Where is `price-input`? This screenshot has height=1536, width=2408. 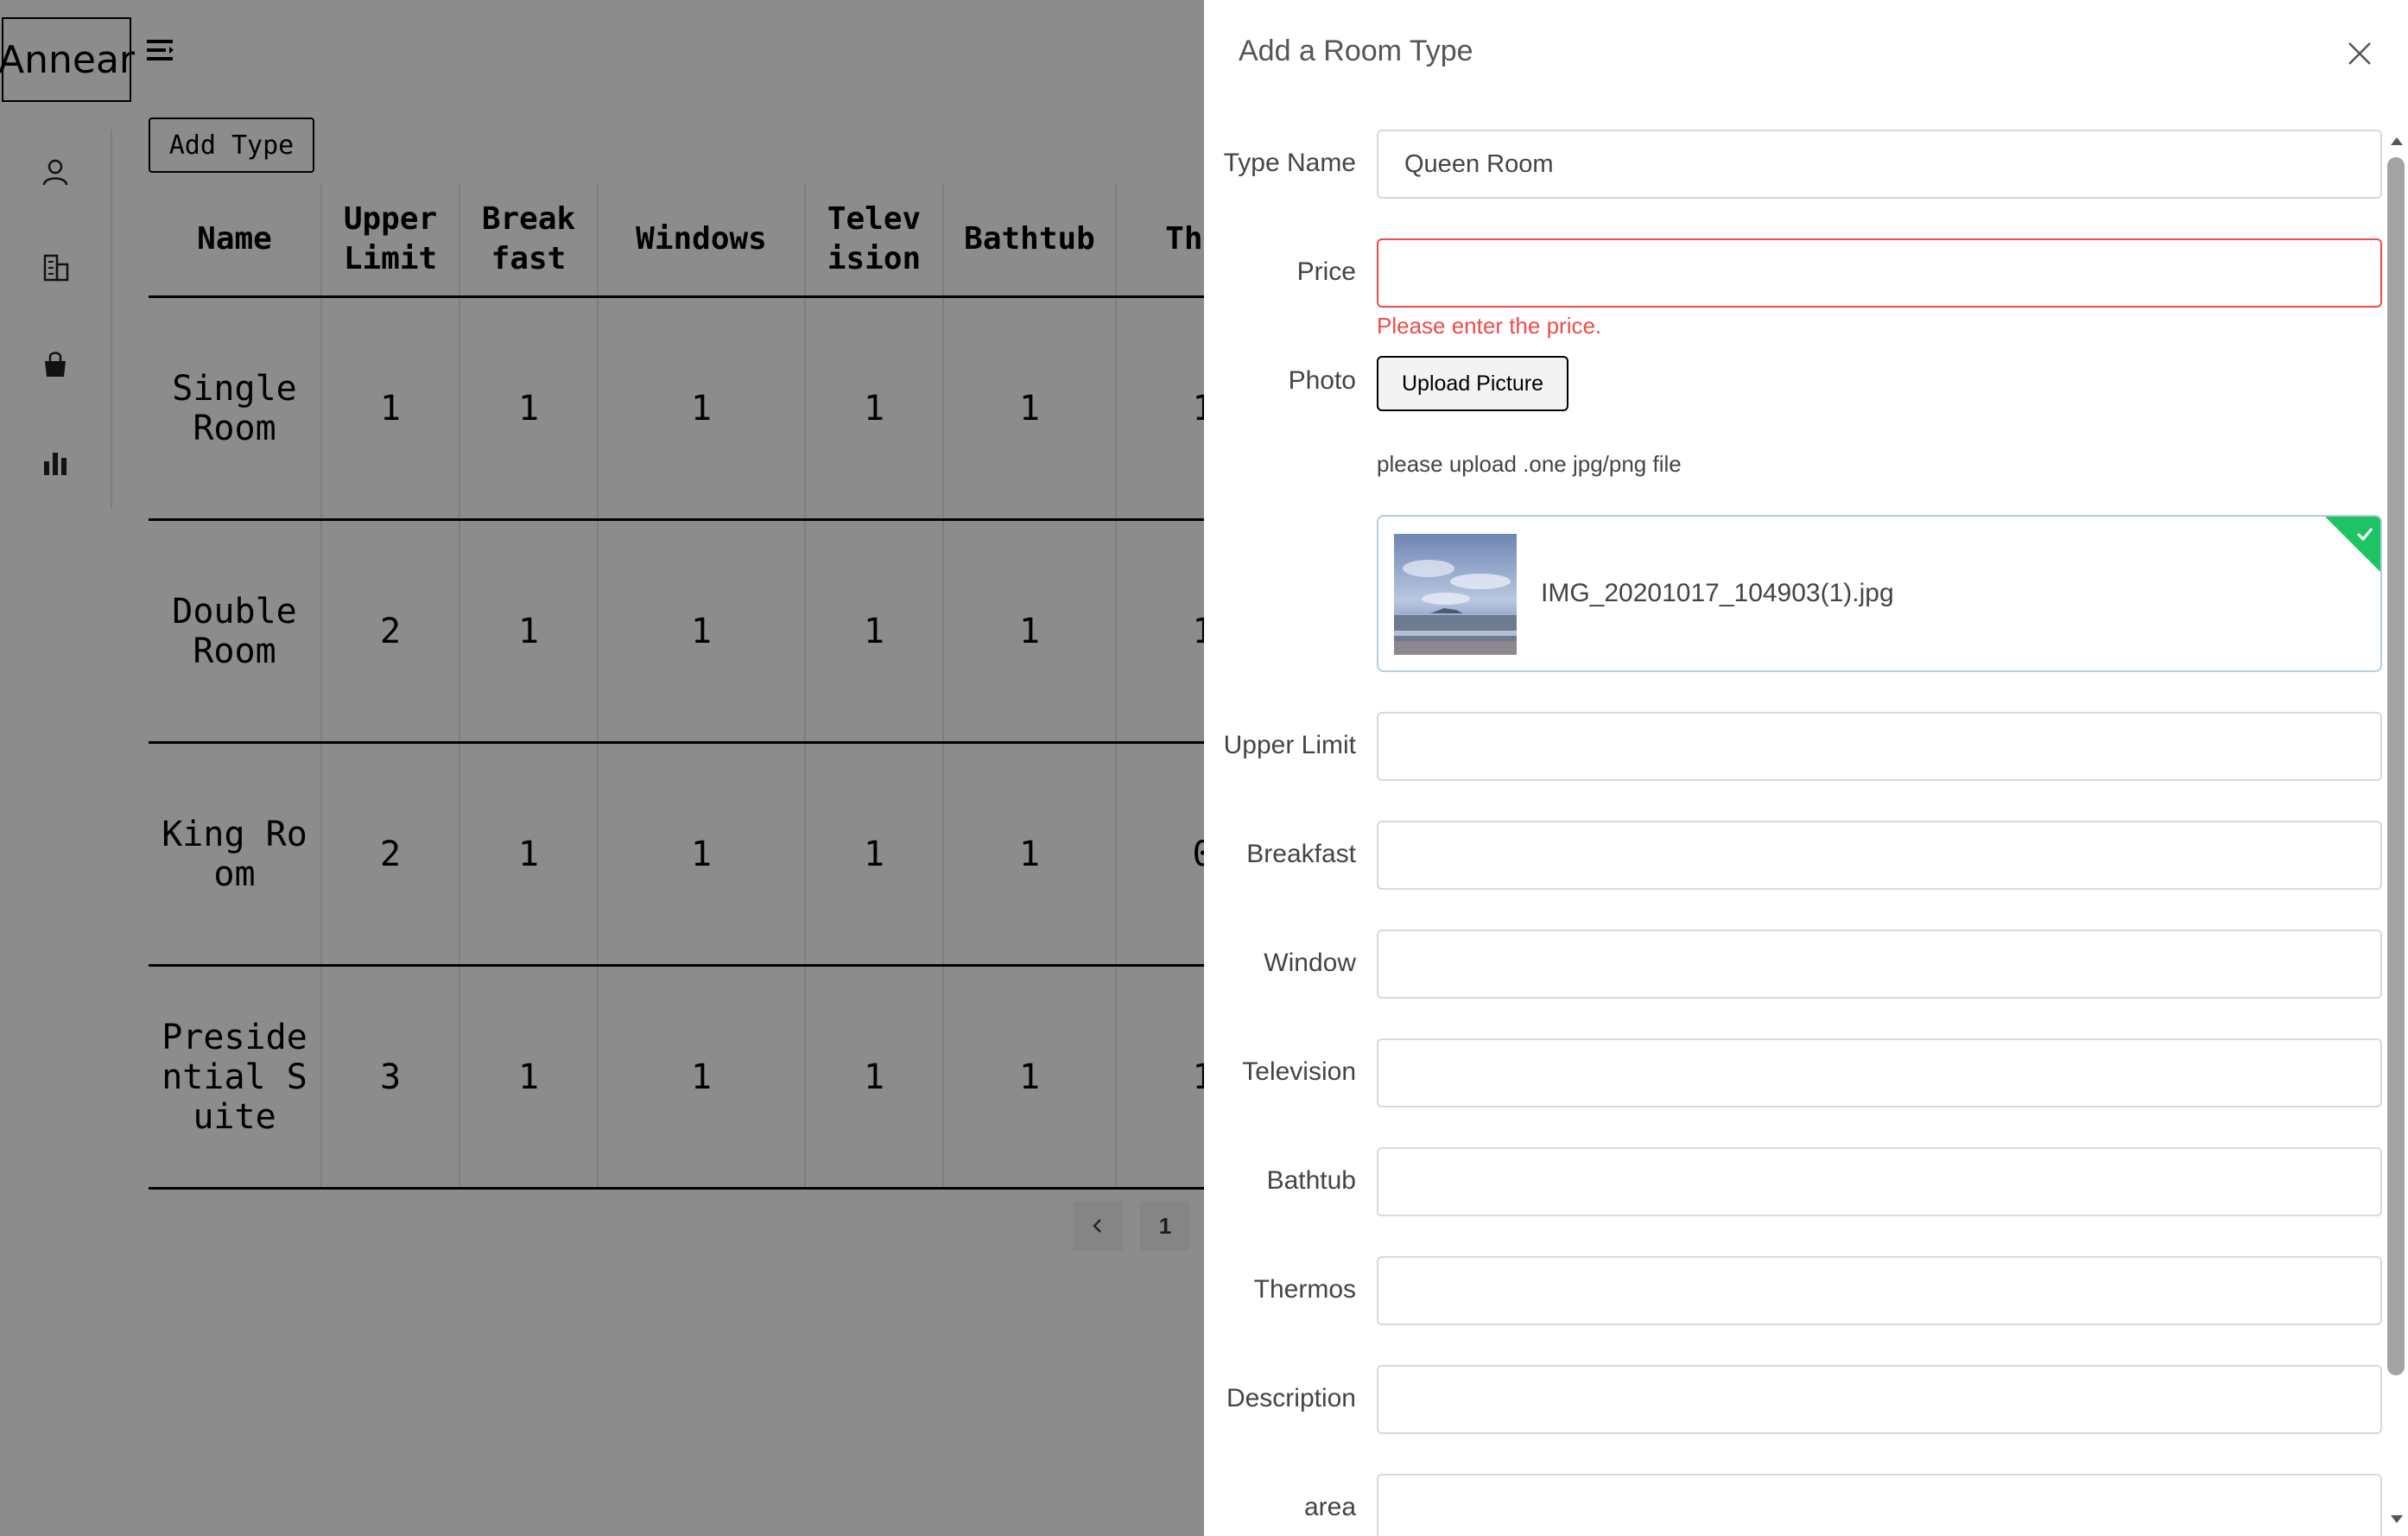 price-input is located at coordinates (1879, 273).